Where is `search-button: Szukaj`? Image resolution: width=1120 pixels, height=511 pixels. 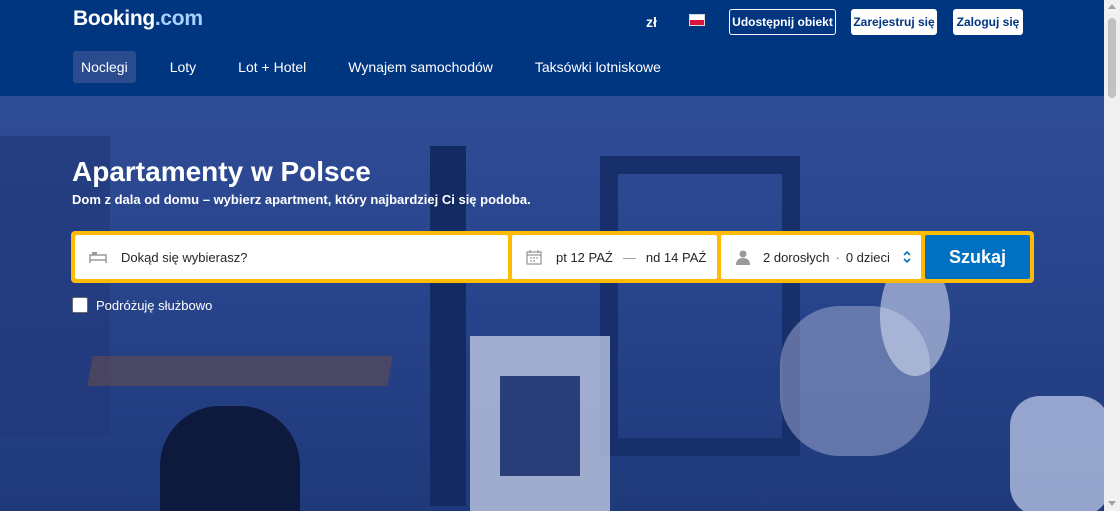
search-button: Szukaj is located at coordinates (977, 257).